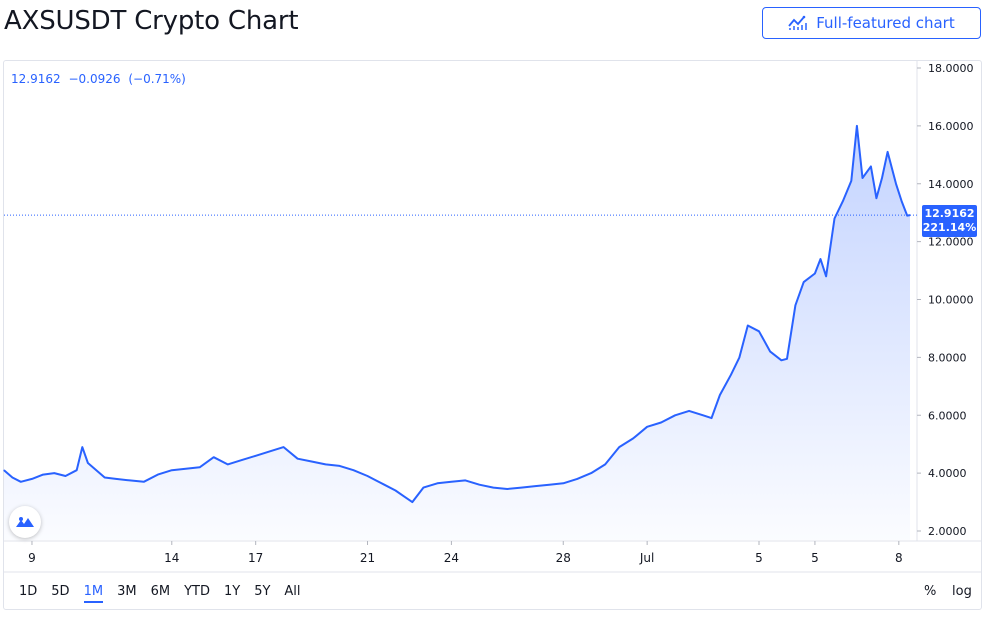 Image resolution: width=988 pixels, height=623 pixels. What do you see at coordinates (32, 558) in the screenshot?
I see `x-tick-label: 9` at bounding box center [32, 558].